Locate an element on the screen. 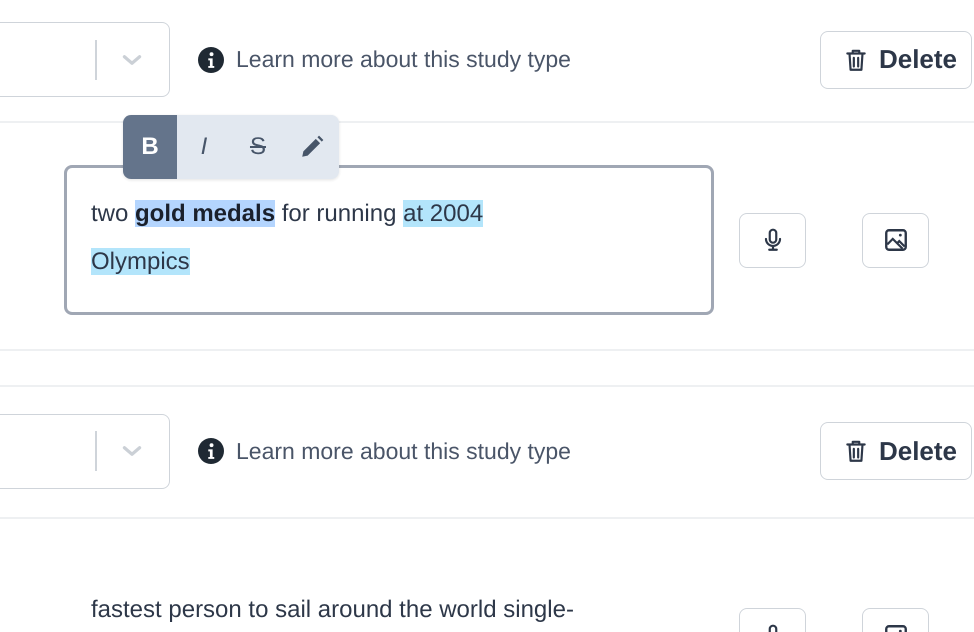 This screenshot has height=632, width=974. format-button: I is located at coordinates (204, 147).